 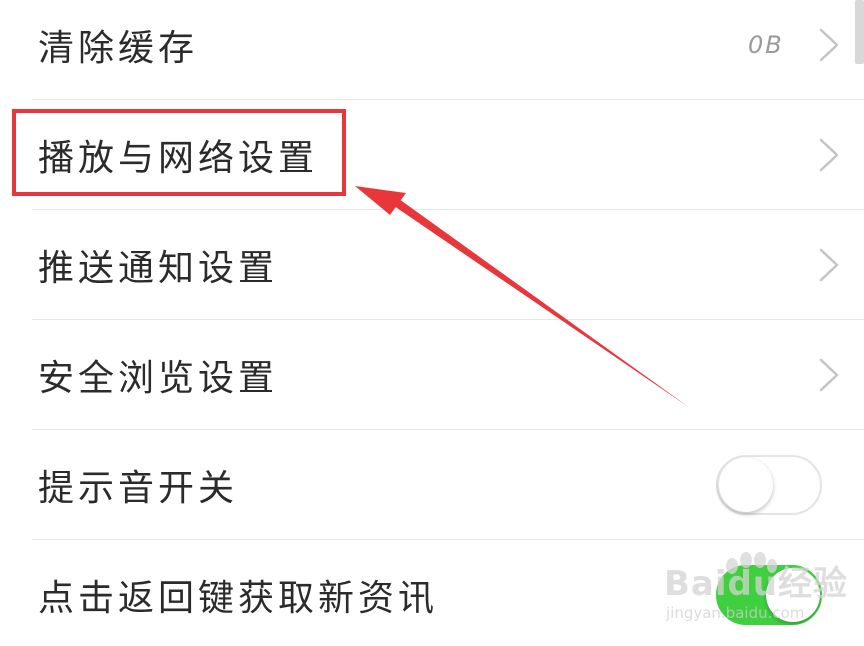 I want to click on settings-row-label: 安全浏览设置, so click(x=158, y=378).